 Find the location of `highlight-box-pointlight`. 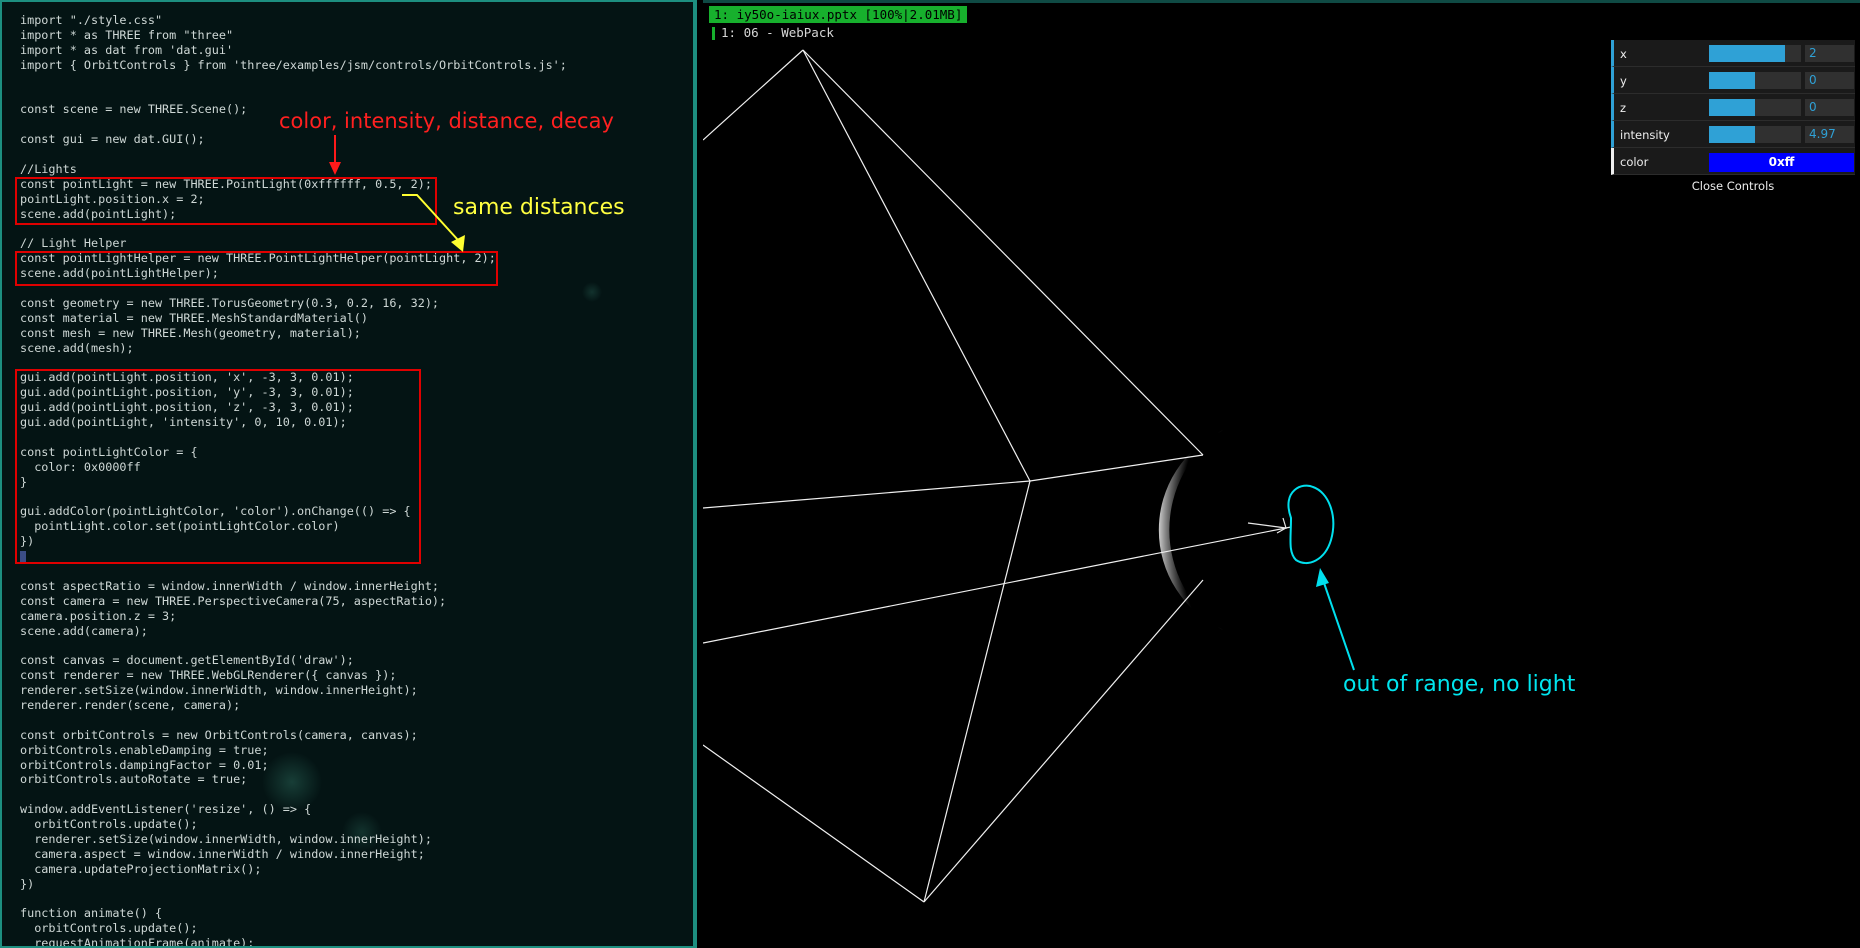

highlight-box-pointlight is located at coordinates (226, 201).